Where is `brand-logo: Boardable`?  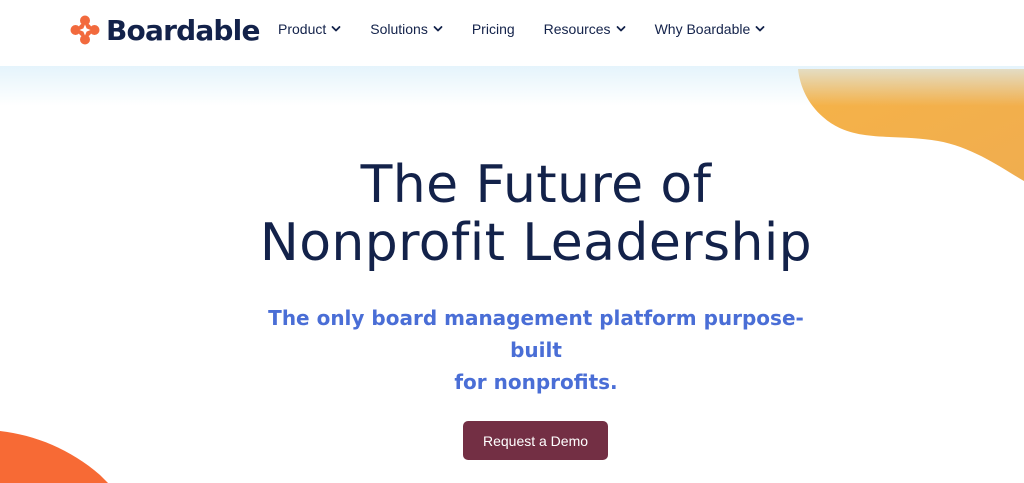
brand-logo: Boardable is located at coordinates (165, 30).